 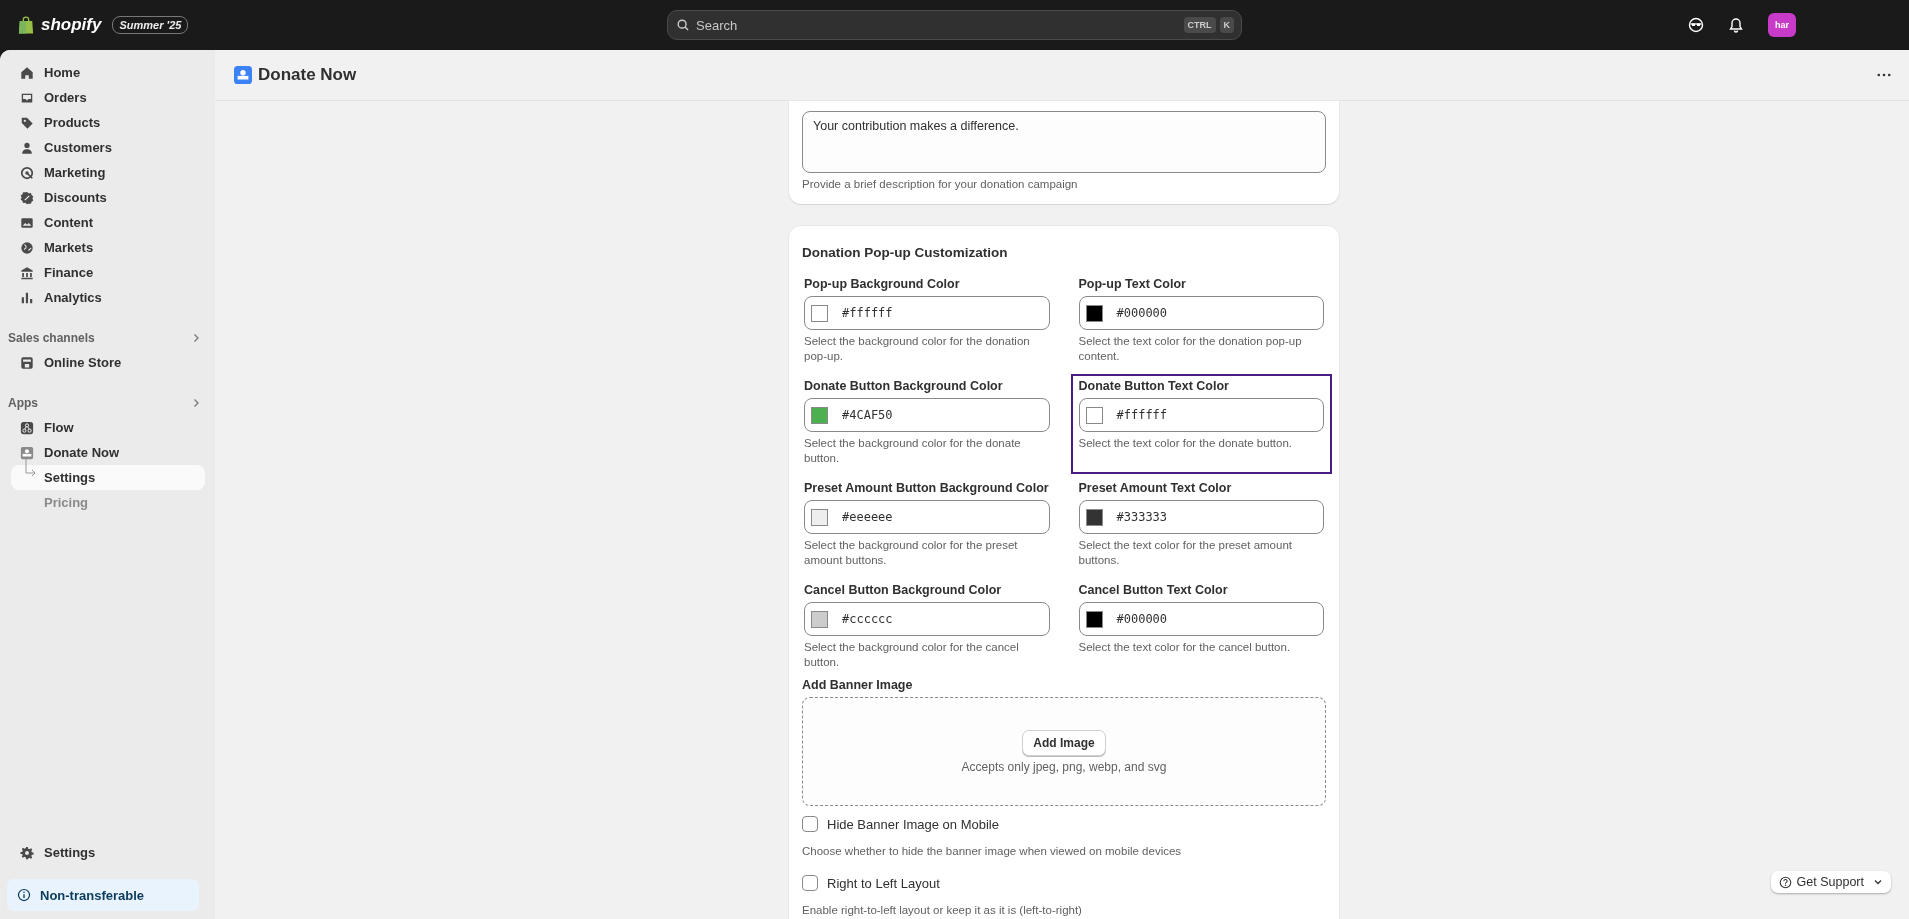 What do you see at coordinates (102, 272) in the screenshot?
I see `nav-item: Finance` at bounding box center [102, 272].